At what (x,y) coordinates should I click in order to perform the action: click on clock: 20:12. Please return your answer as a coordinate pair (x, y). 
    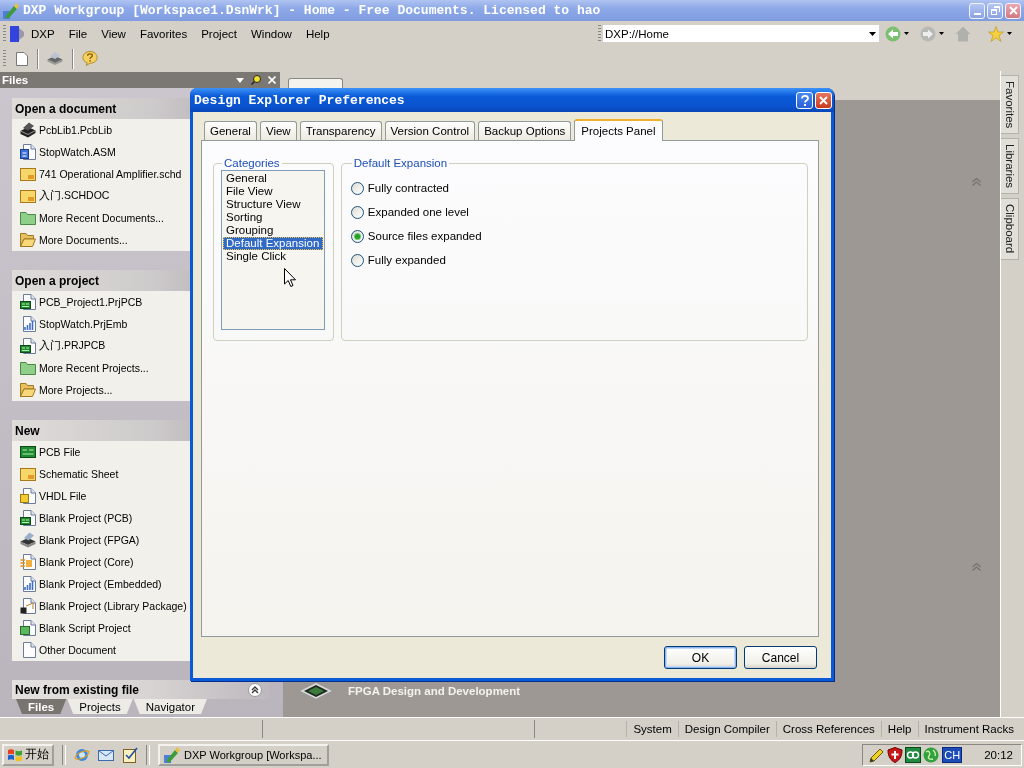
    Looking at the image, I should click on (998, 754).